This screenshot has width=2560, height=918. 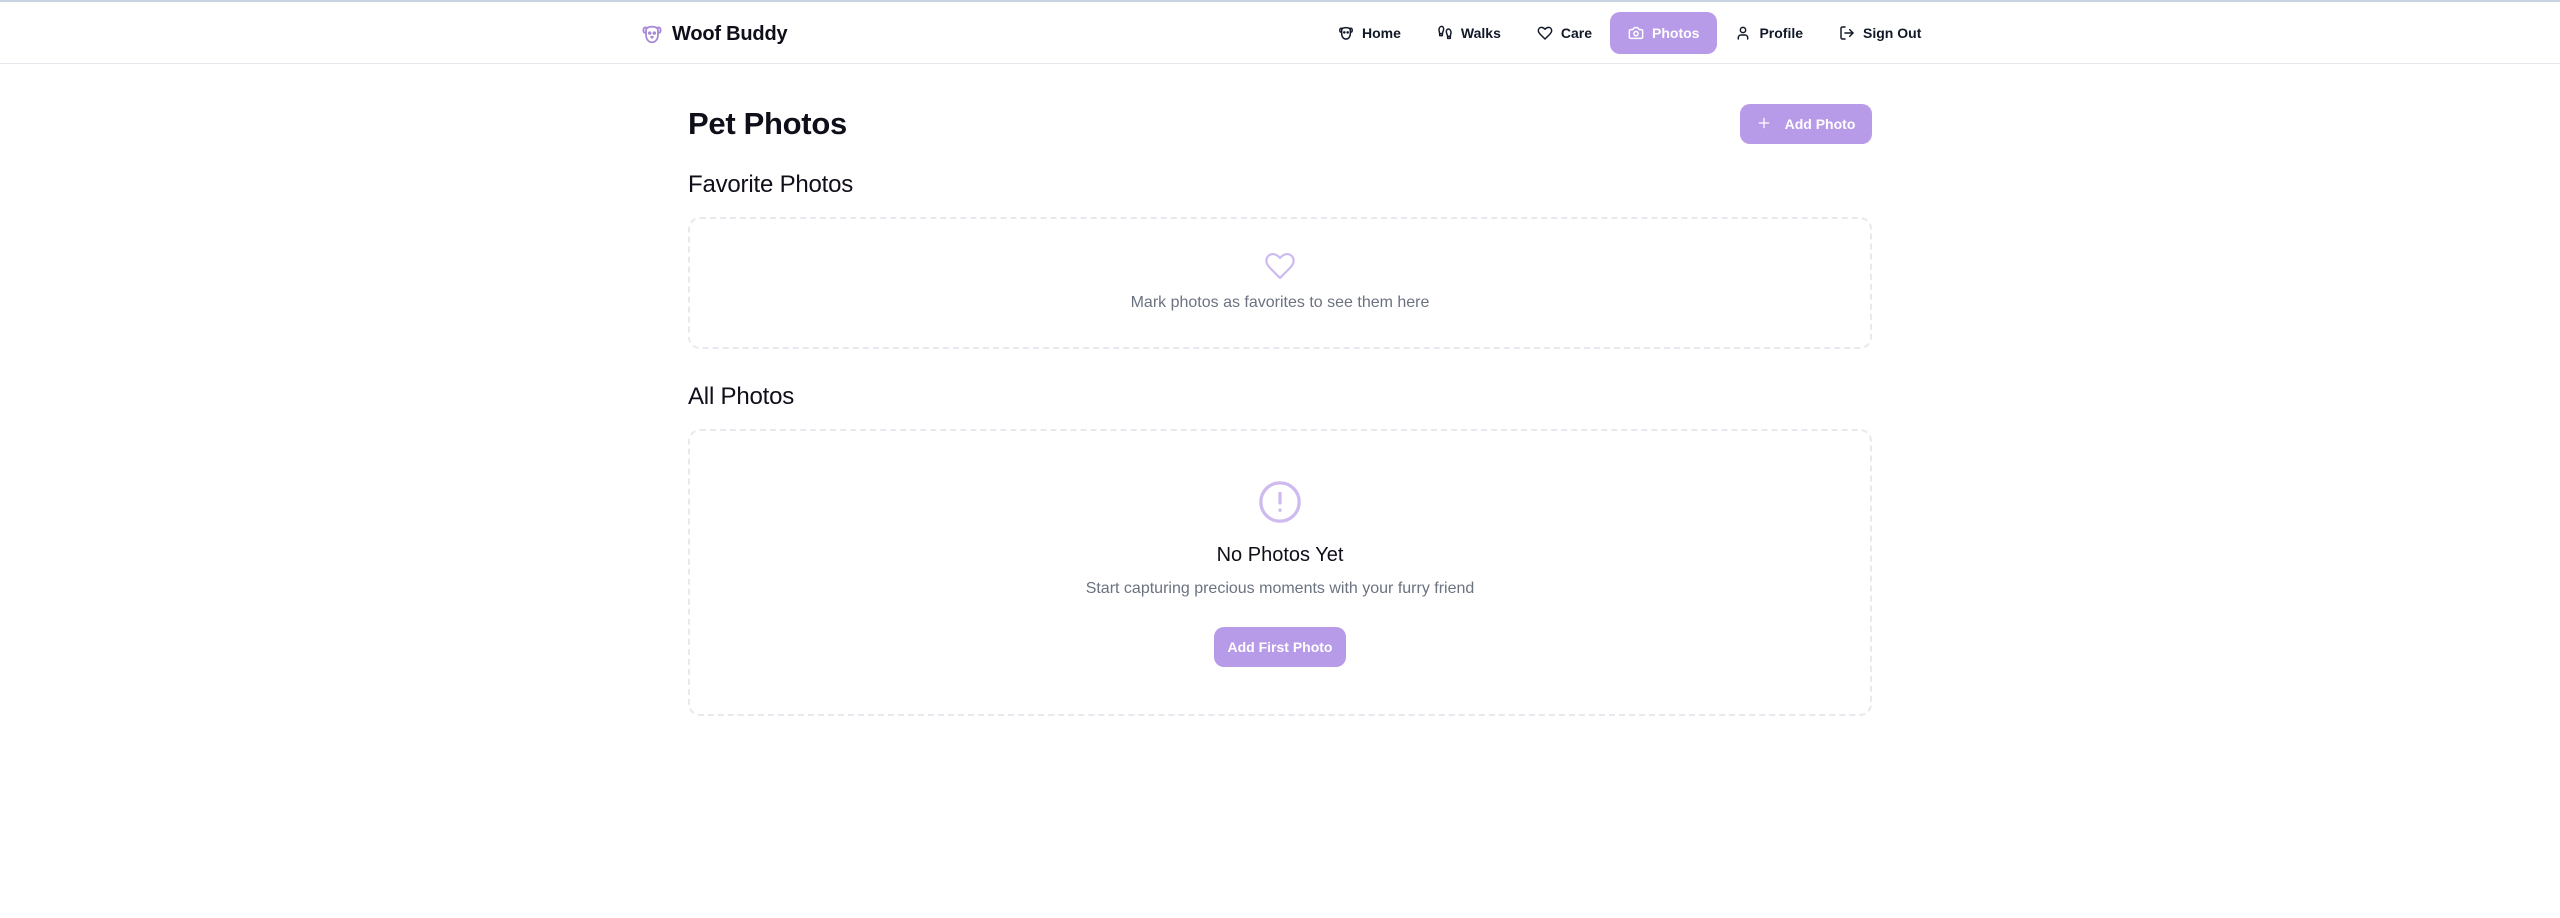 I want to click on favorite-photos-heading: Favorite Photos, so click(x=771, y=184).